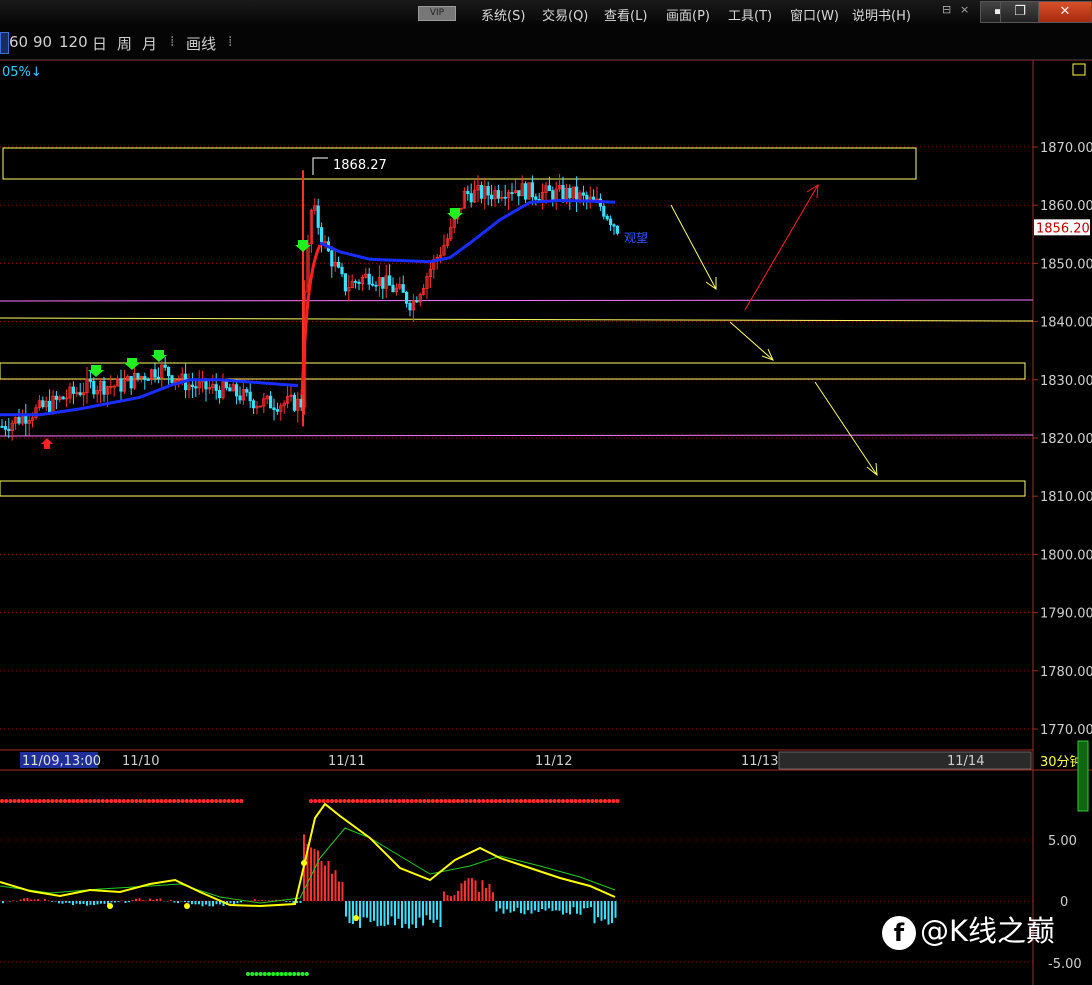 The width and height of the screenshot is (1092, 985). Describe the element at coordinates (964, 9) in the screenshot. I see `close-small-icon: ×` at that location.